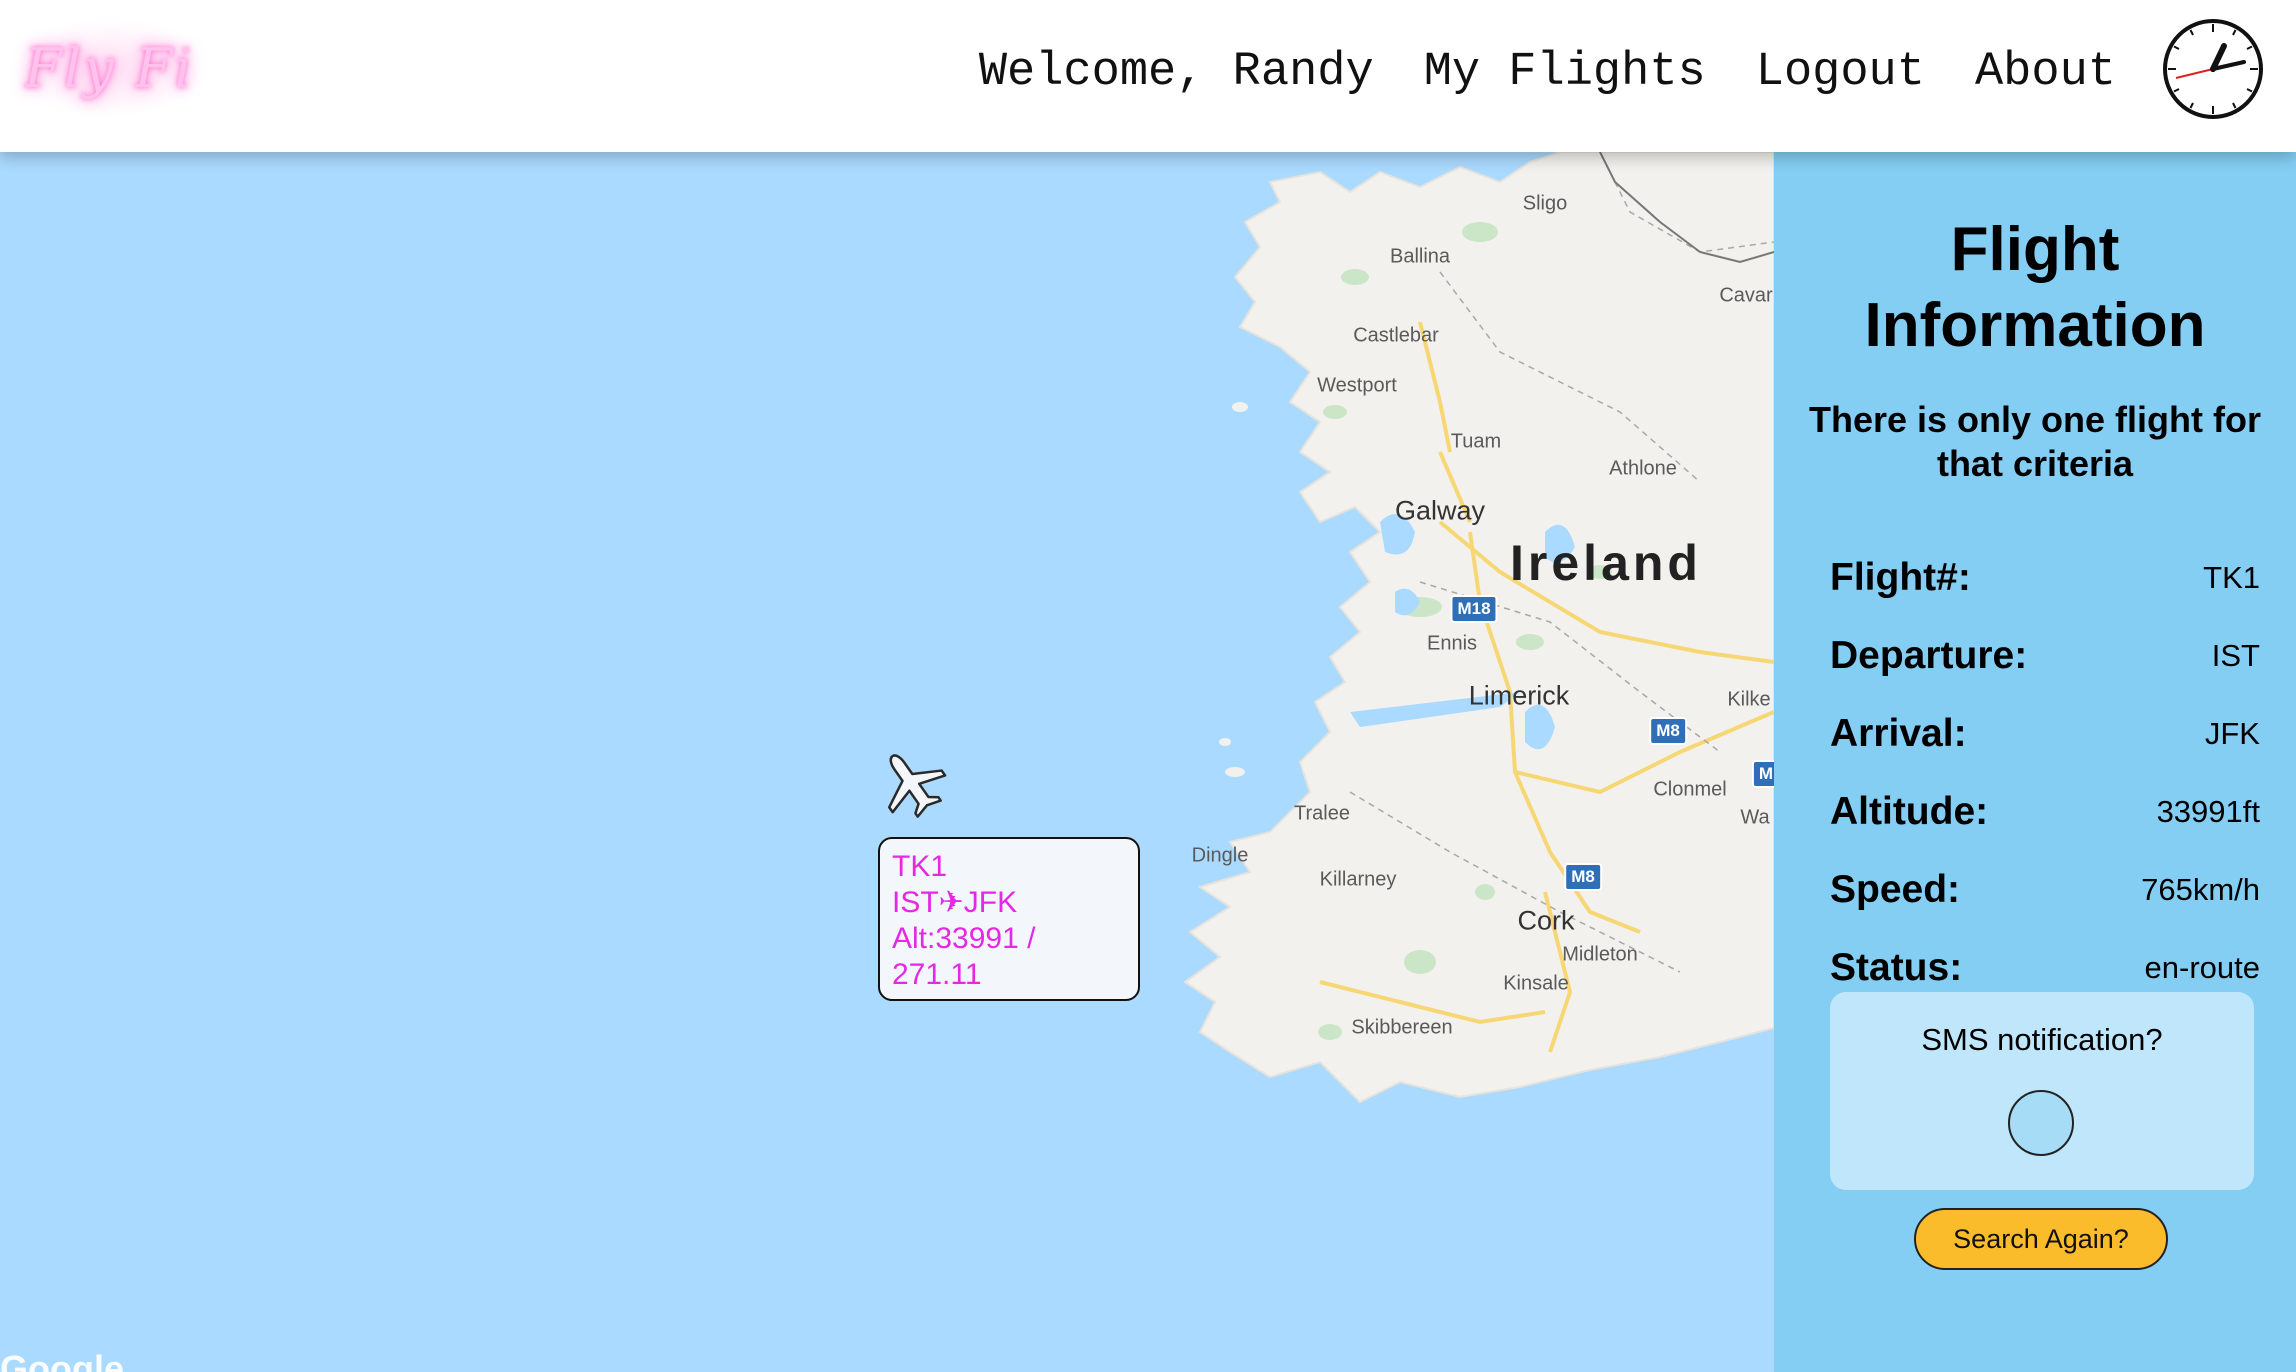 The width and height of the screenshot is (2296, 1372). What do you see at coordinates (912, 784) in the screenshot?
I see `airplane-icon` at bounding box center [912, 784].